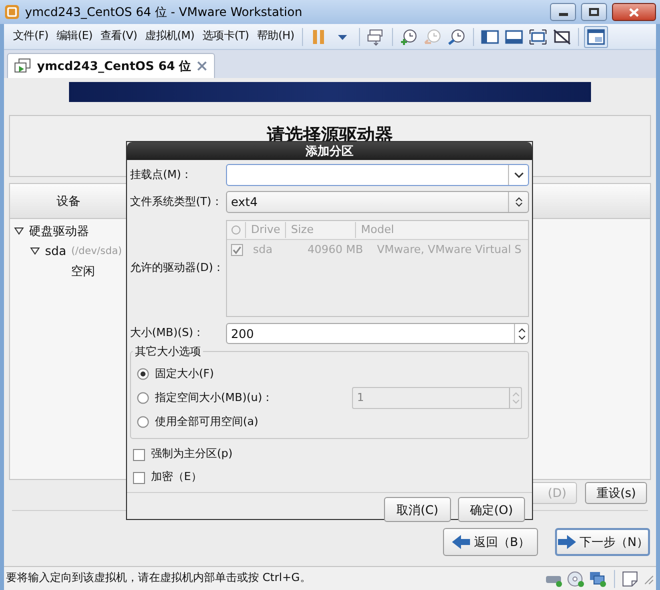 This screenshot has width=660, height=590. Describe the element at coordinates (214, 398) in the screenshot. I see `option-label: 指定空间大小(MB)(u)：` at that location.